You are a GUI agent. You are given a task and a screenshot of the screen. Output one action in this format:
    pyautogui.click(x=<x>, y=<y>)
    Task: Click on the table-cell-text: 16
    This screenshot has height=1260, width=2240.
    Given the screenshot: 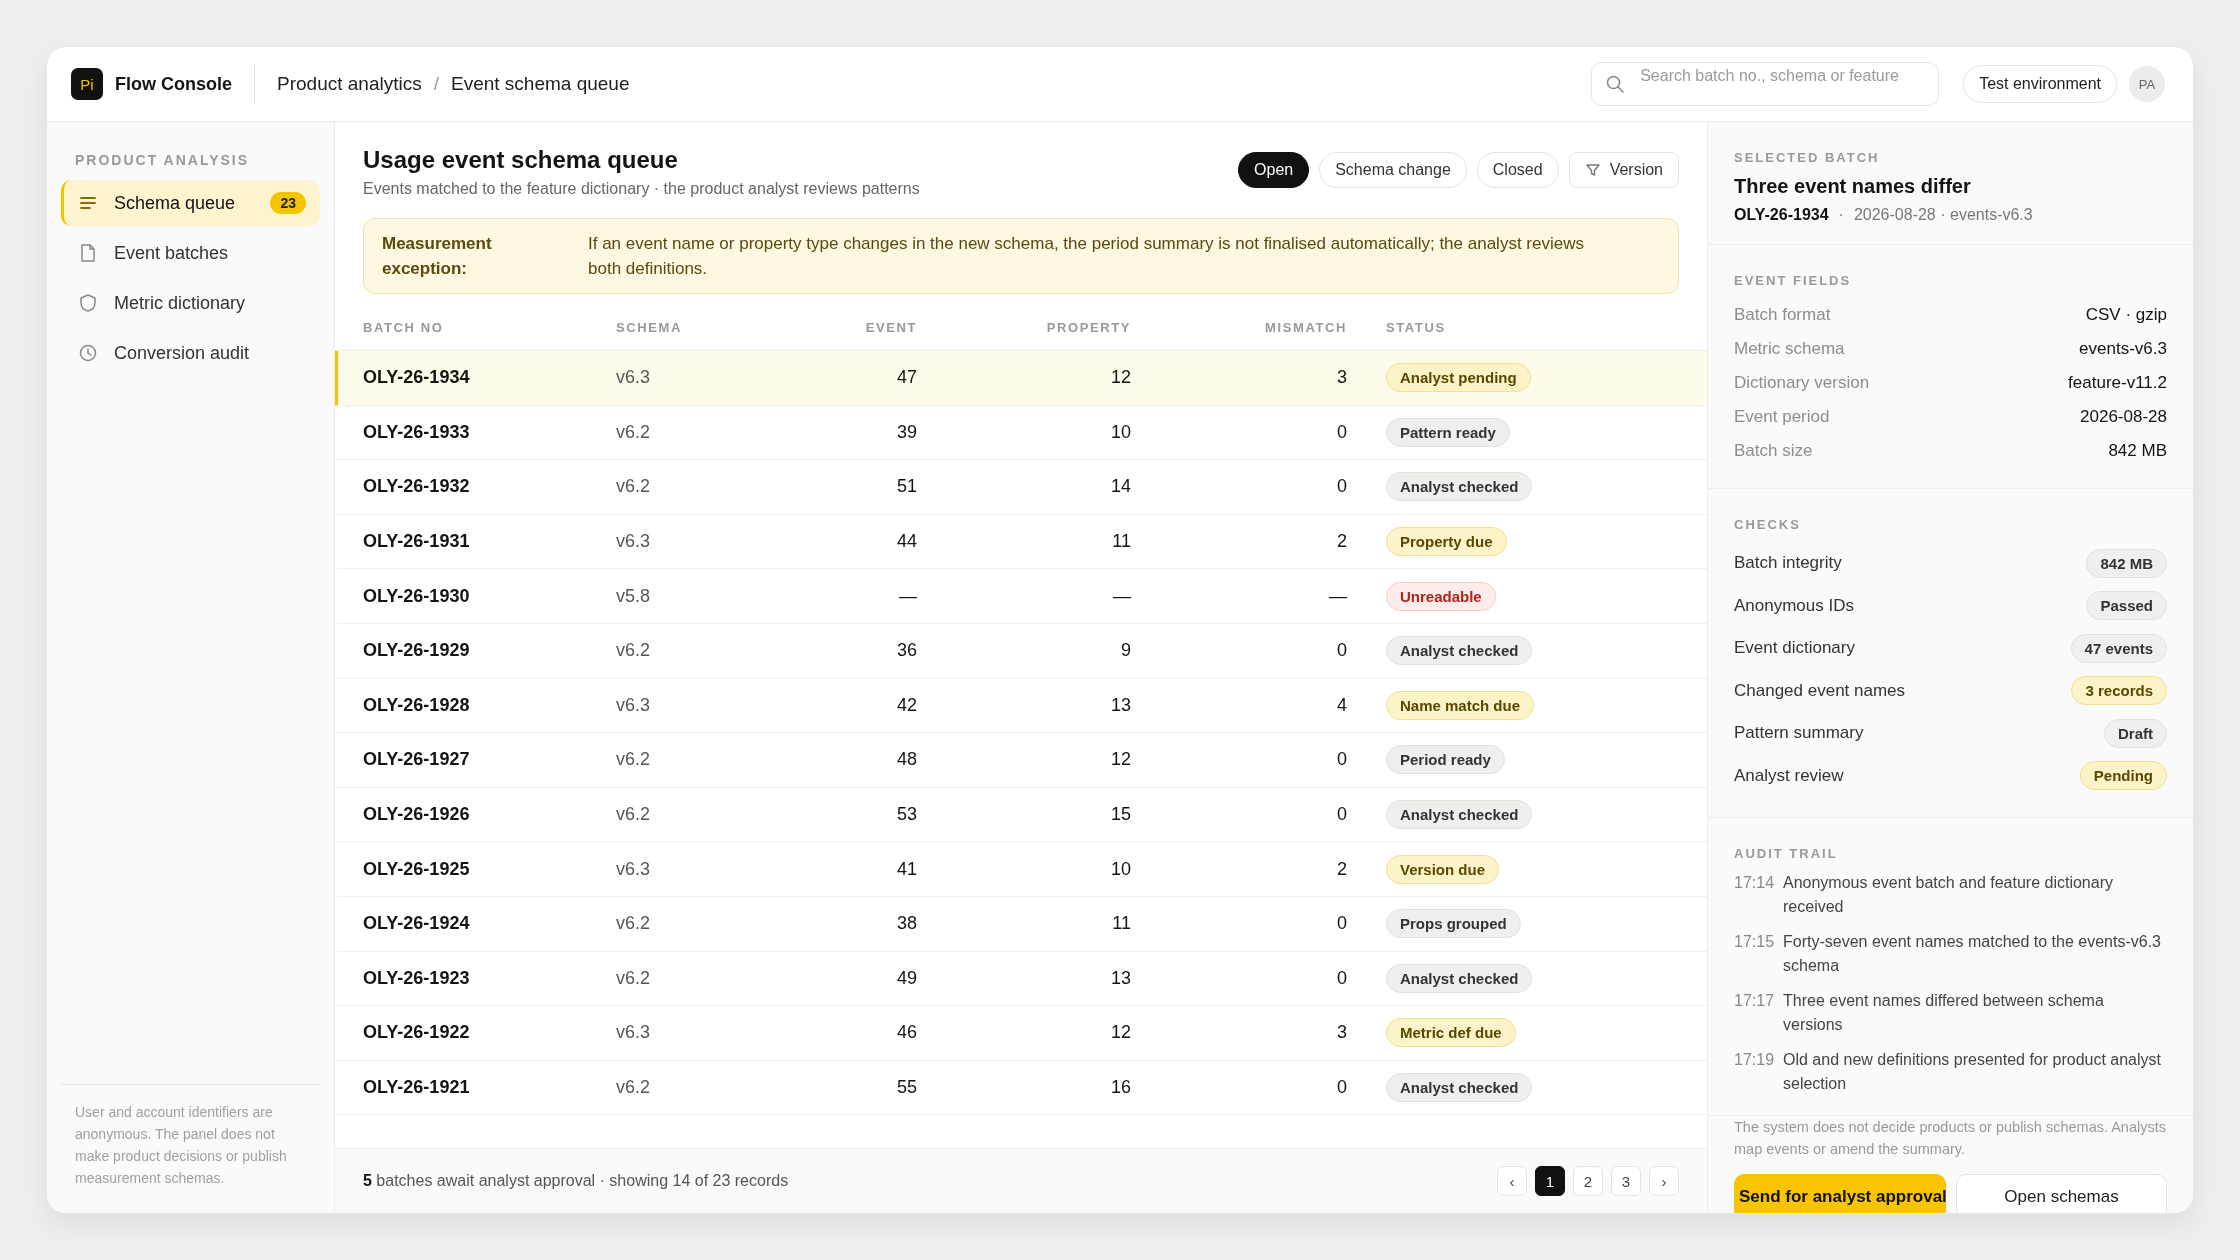 What is the action you would take?
    pyautogui.click(x=1120, y=1087)
    